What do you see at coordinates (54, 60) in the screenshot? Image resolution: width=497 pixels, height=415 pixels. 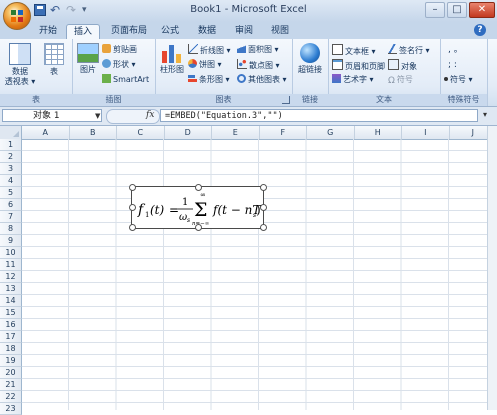 I see `table-button: 表` at bounding box center [54, 60].